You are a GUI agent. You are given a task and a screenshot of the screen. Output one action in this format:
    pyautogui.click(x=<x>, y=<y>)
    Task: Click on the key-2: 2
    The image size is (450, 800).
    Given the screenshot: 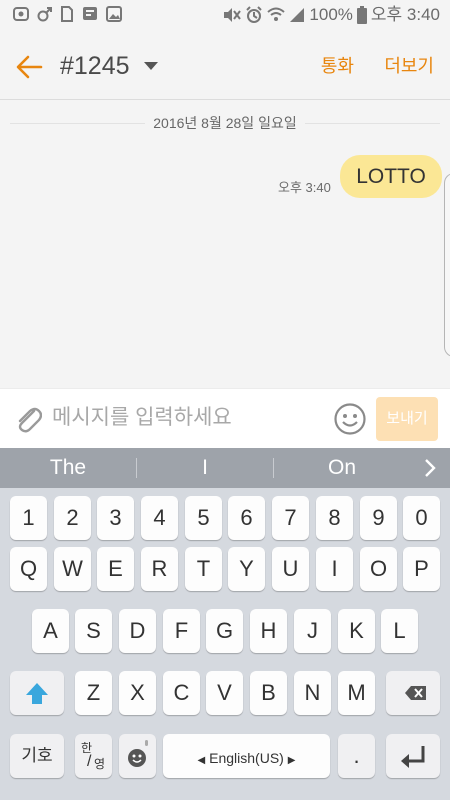 What is the action you would take?
    pyautogui.click(x=72, y=518)
    